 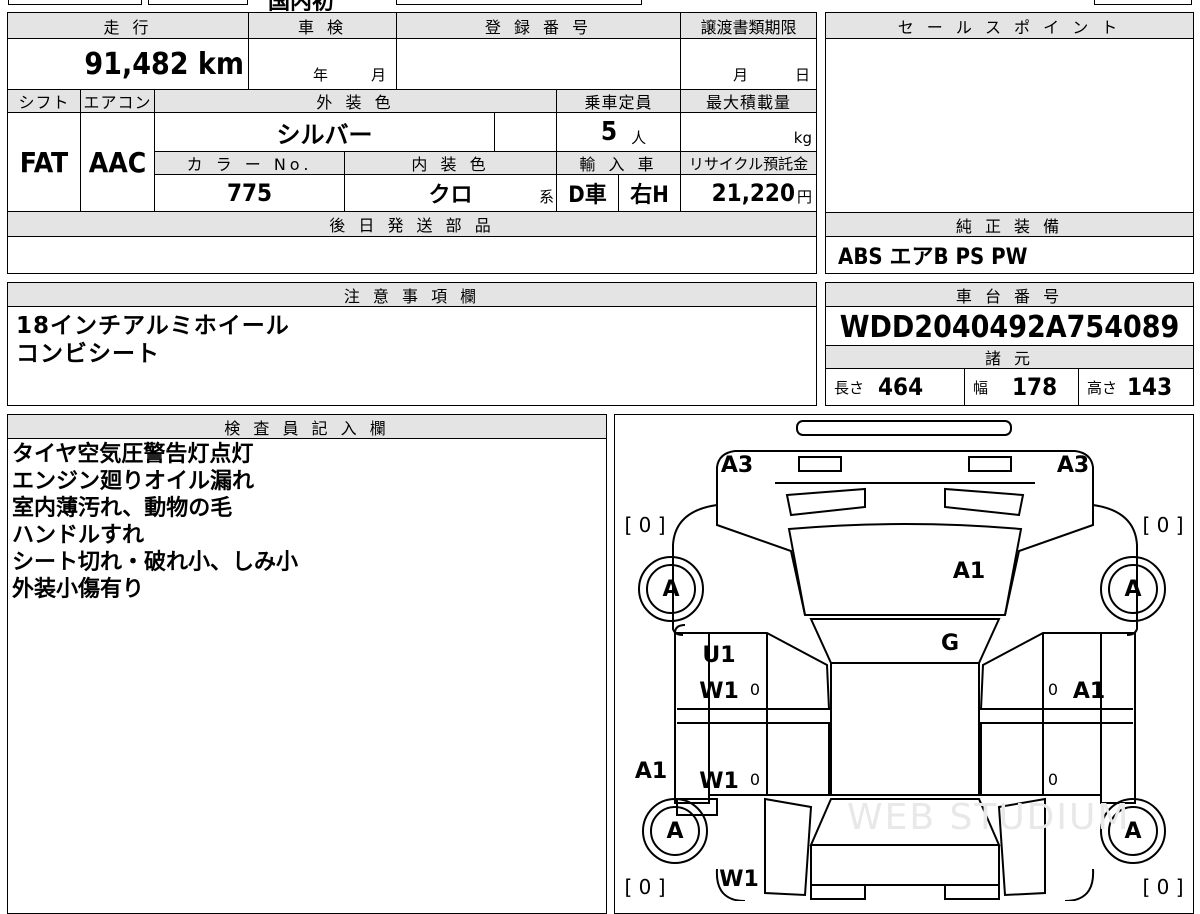 I want to click on capacity-header: 乗車定員, so click(x=618, y=101).